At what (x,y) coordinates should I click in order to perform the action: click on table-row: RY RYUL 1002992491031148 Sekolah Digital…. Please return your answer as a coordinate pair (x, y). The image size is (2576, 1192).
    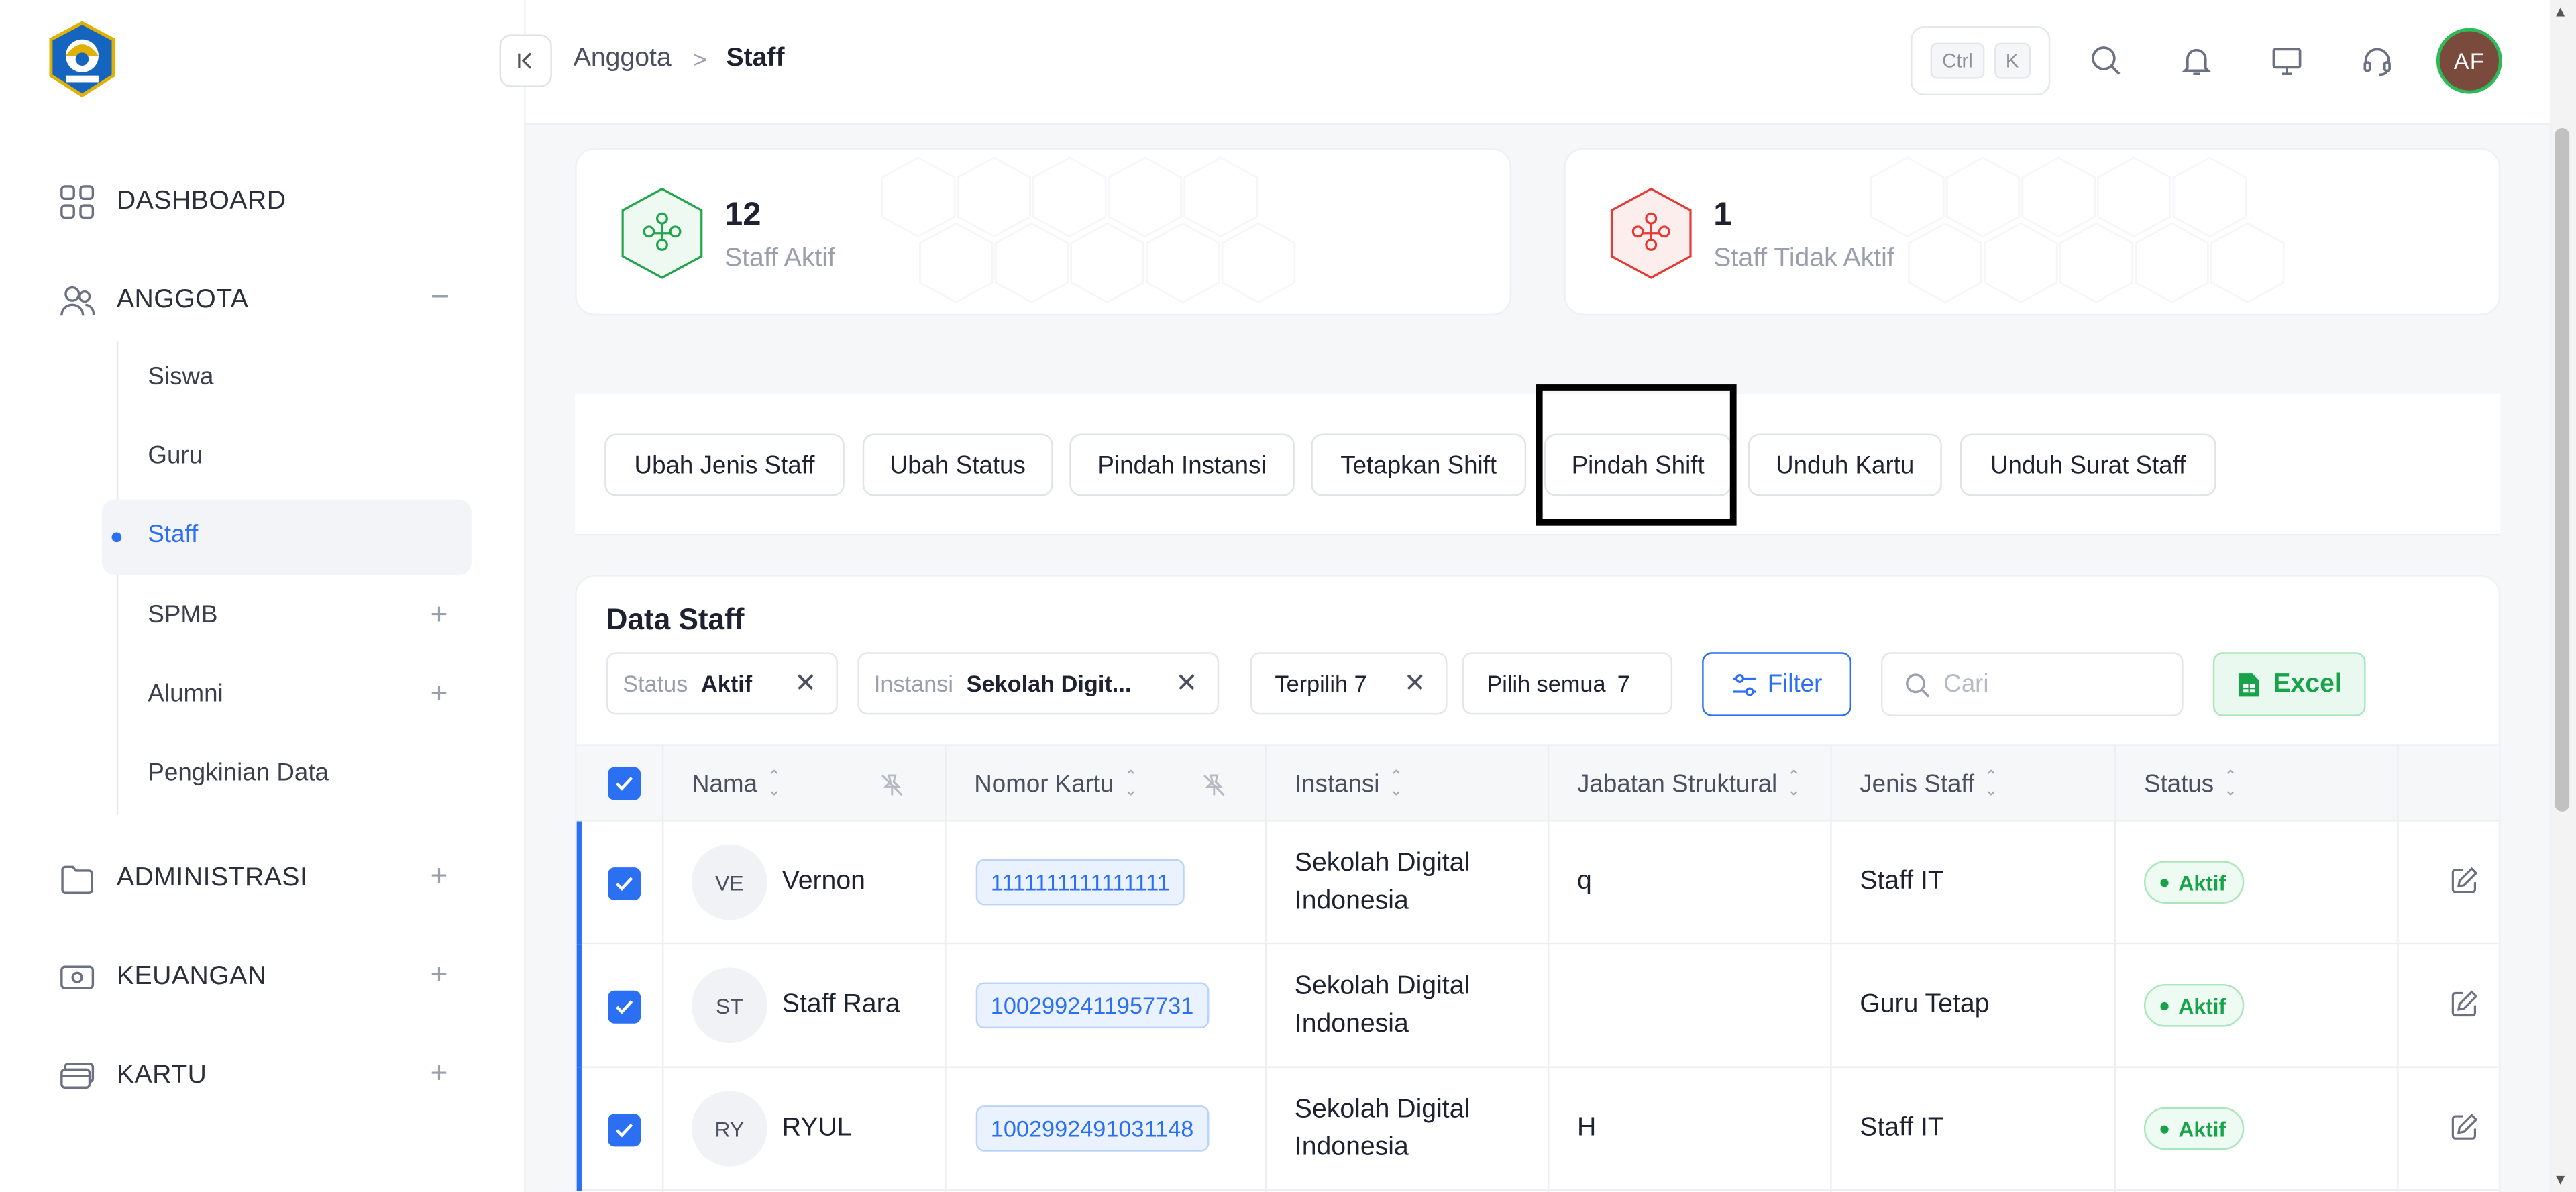
    Looking at the image, I should click on (1537, 1129).